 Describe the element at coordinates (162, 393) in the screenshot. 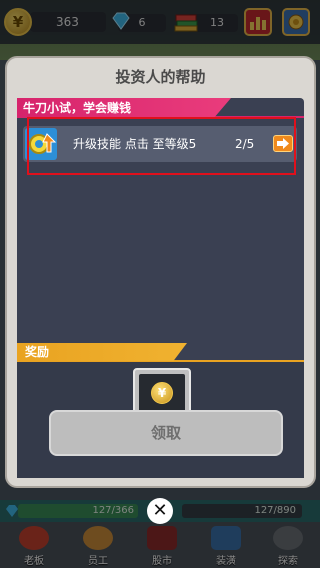

I see `coin-icon: ¥` at that location.